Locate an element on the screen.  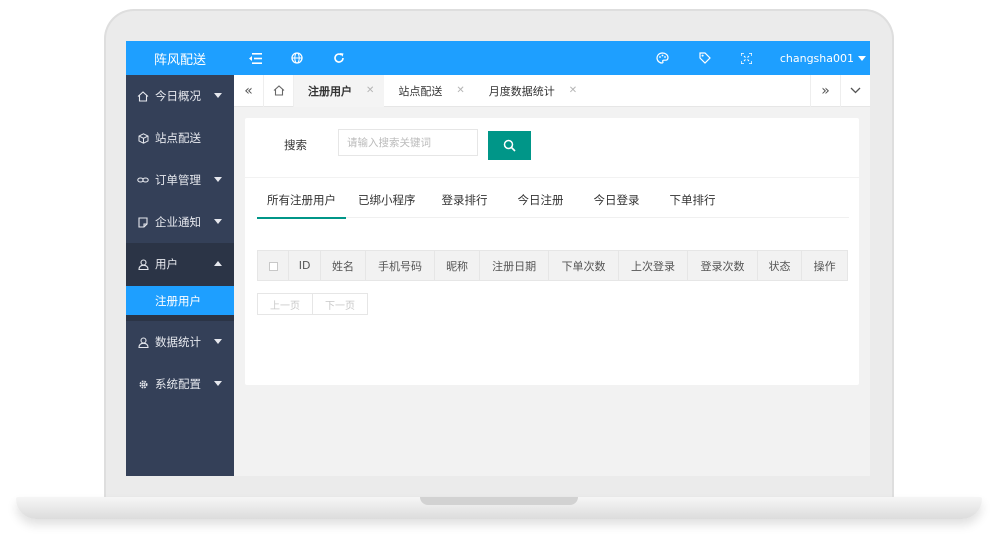
sidebar-item-label: 今日概况 is located at coordinates (178, 96).